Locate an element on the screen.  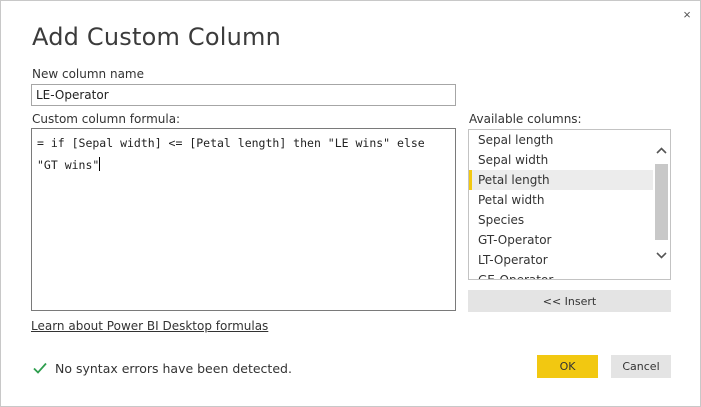
available-columns-scrollbar is located at coordinates (661, 204).